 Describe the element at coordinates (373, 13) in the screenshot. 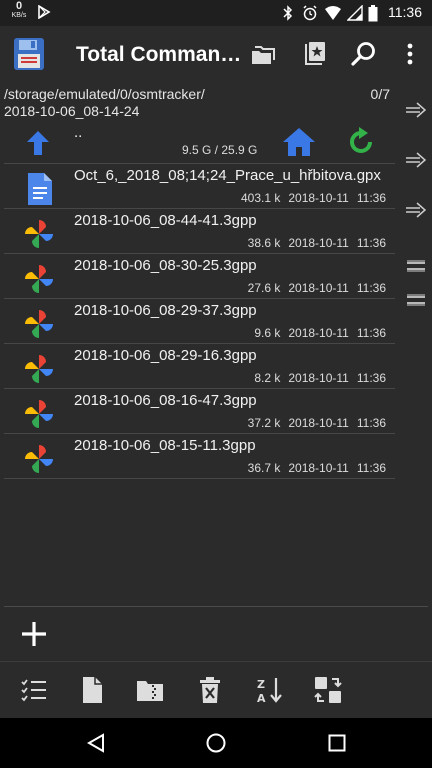

I see `battery-icon` at that location.